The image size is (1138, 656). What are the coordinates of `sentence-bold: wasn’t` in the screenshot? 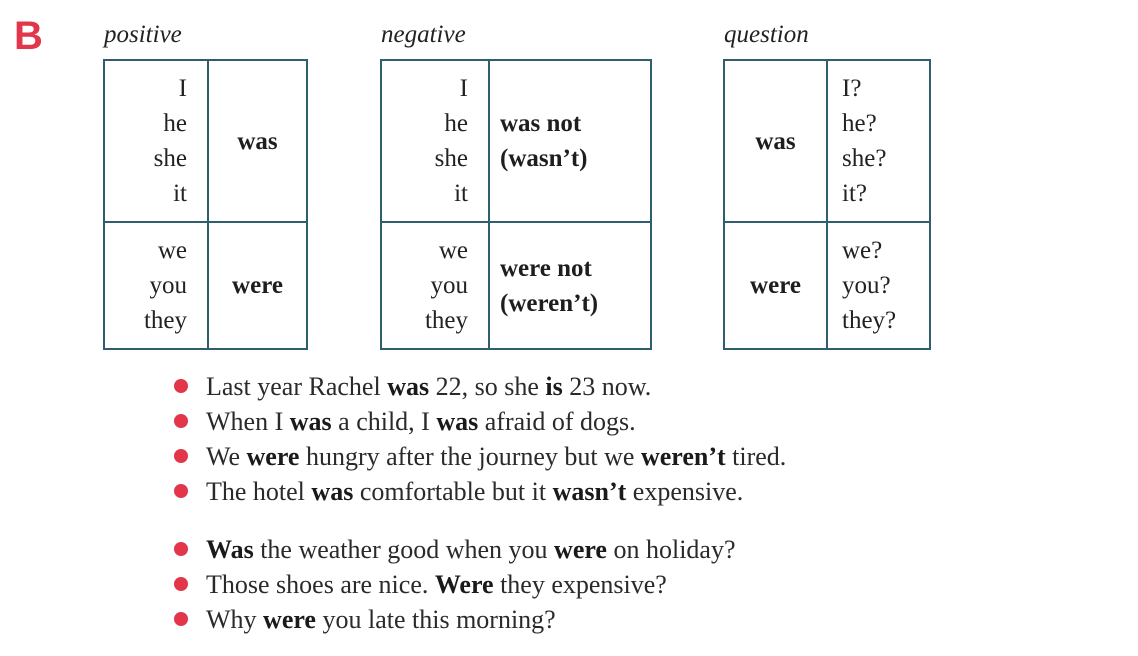 It's located at (589, 491).